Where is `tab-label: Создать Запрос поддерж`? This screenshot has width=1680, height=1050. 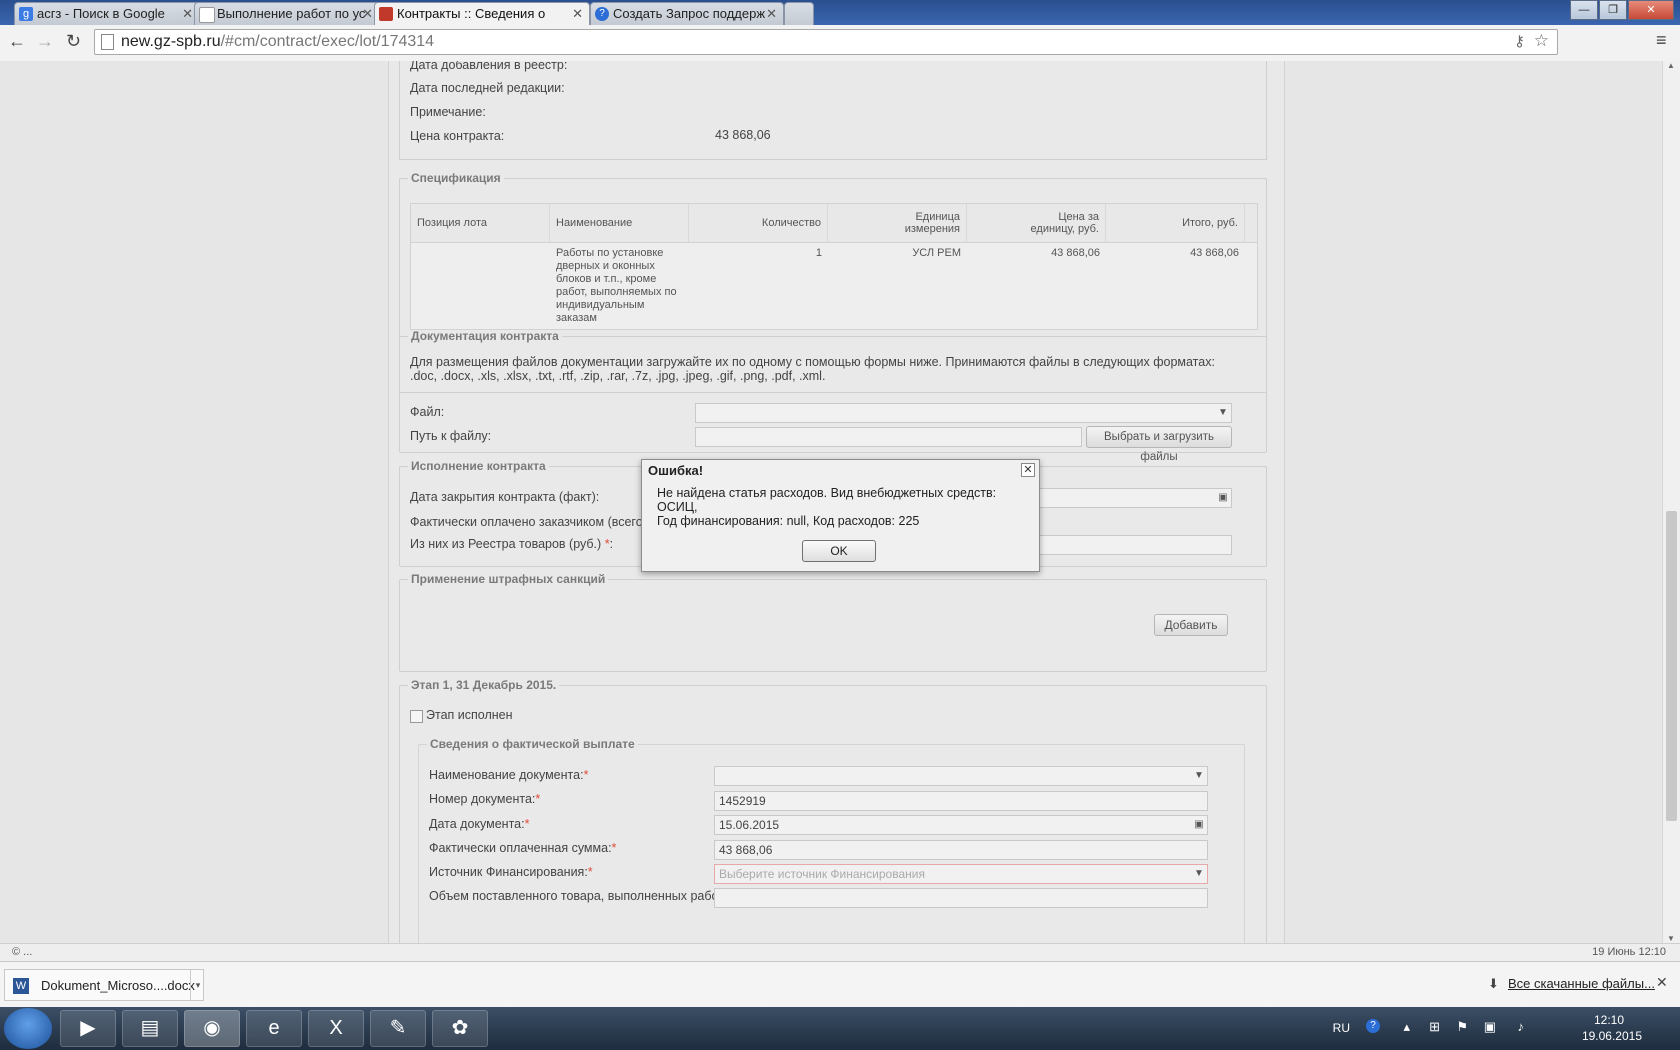
tab-label: Создать Запрос поддерж is located at coordinates (689, 13).